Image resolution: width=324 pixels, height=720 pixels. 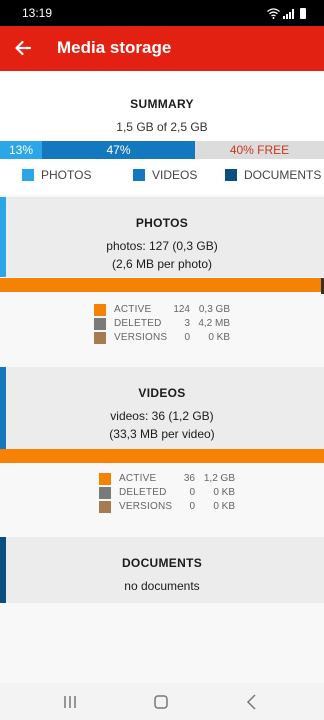 I want to click on recent-apps-icon, so click(x=70, y=702).